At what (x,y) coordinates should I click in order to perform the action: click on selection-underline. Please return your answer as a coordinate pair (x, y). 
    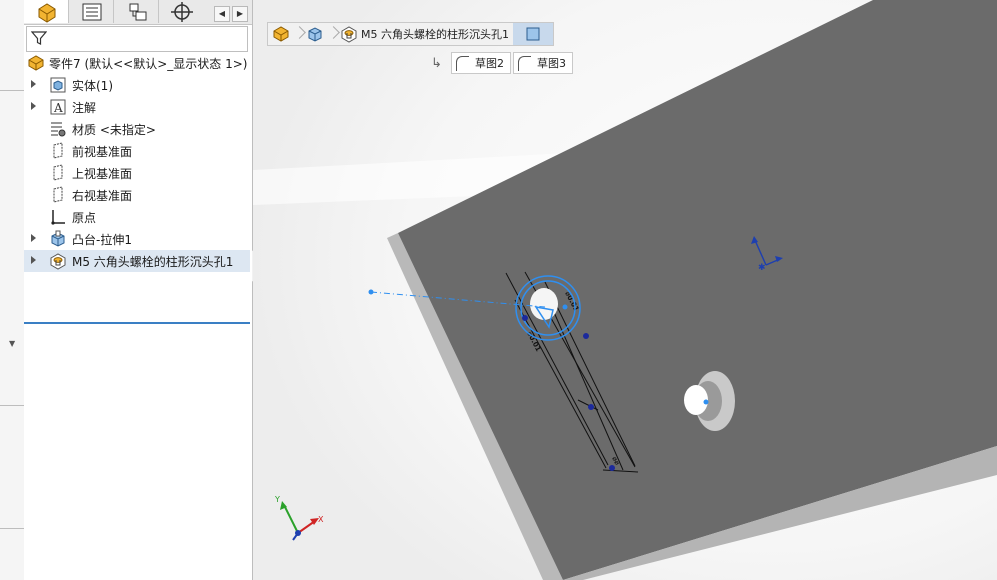
    Looking at the image, I should click on (137, 323).